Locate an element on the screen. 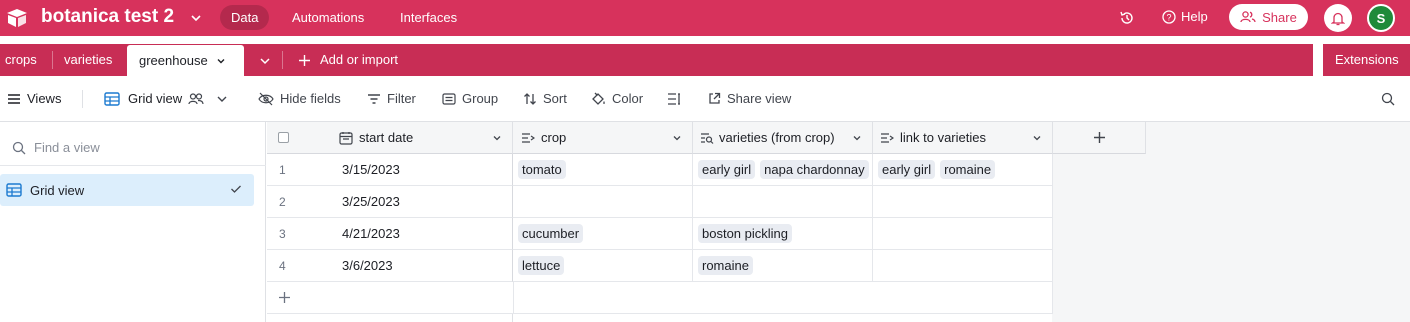 This screenshot has height=322, width=1410. plus-icon is located at coordinates (304, 60).